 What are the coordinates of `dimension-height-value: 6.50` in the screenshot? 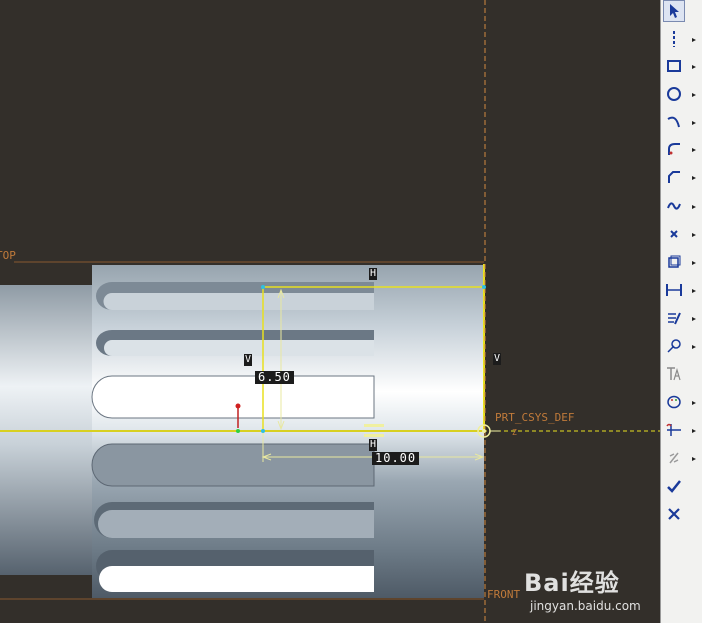 It's located at (274, 377).